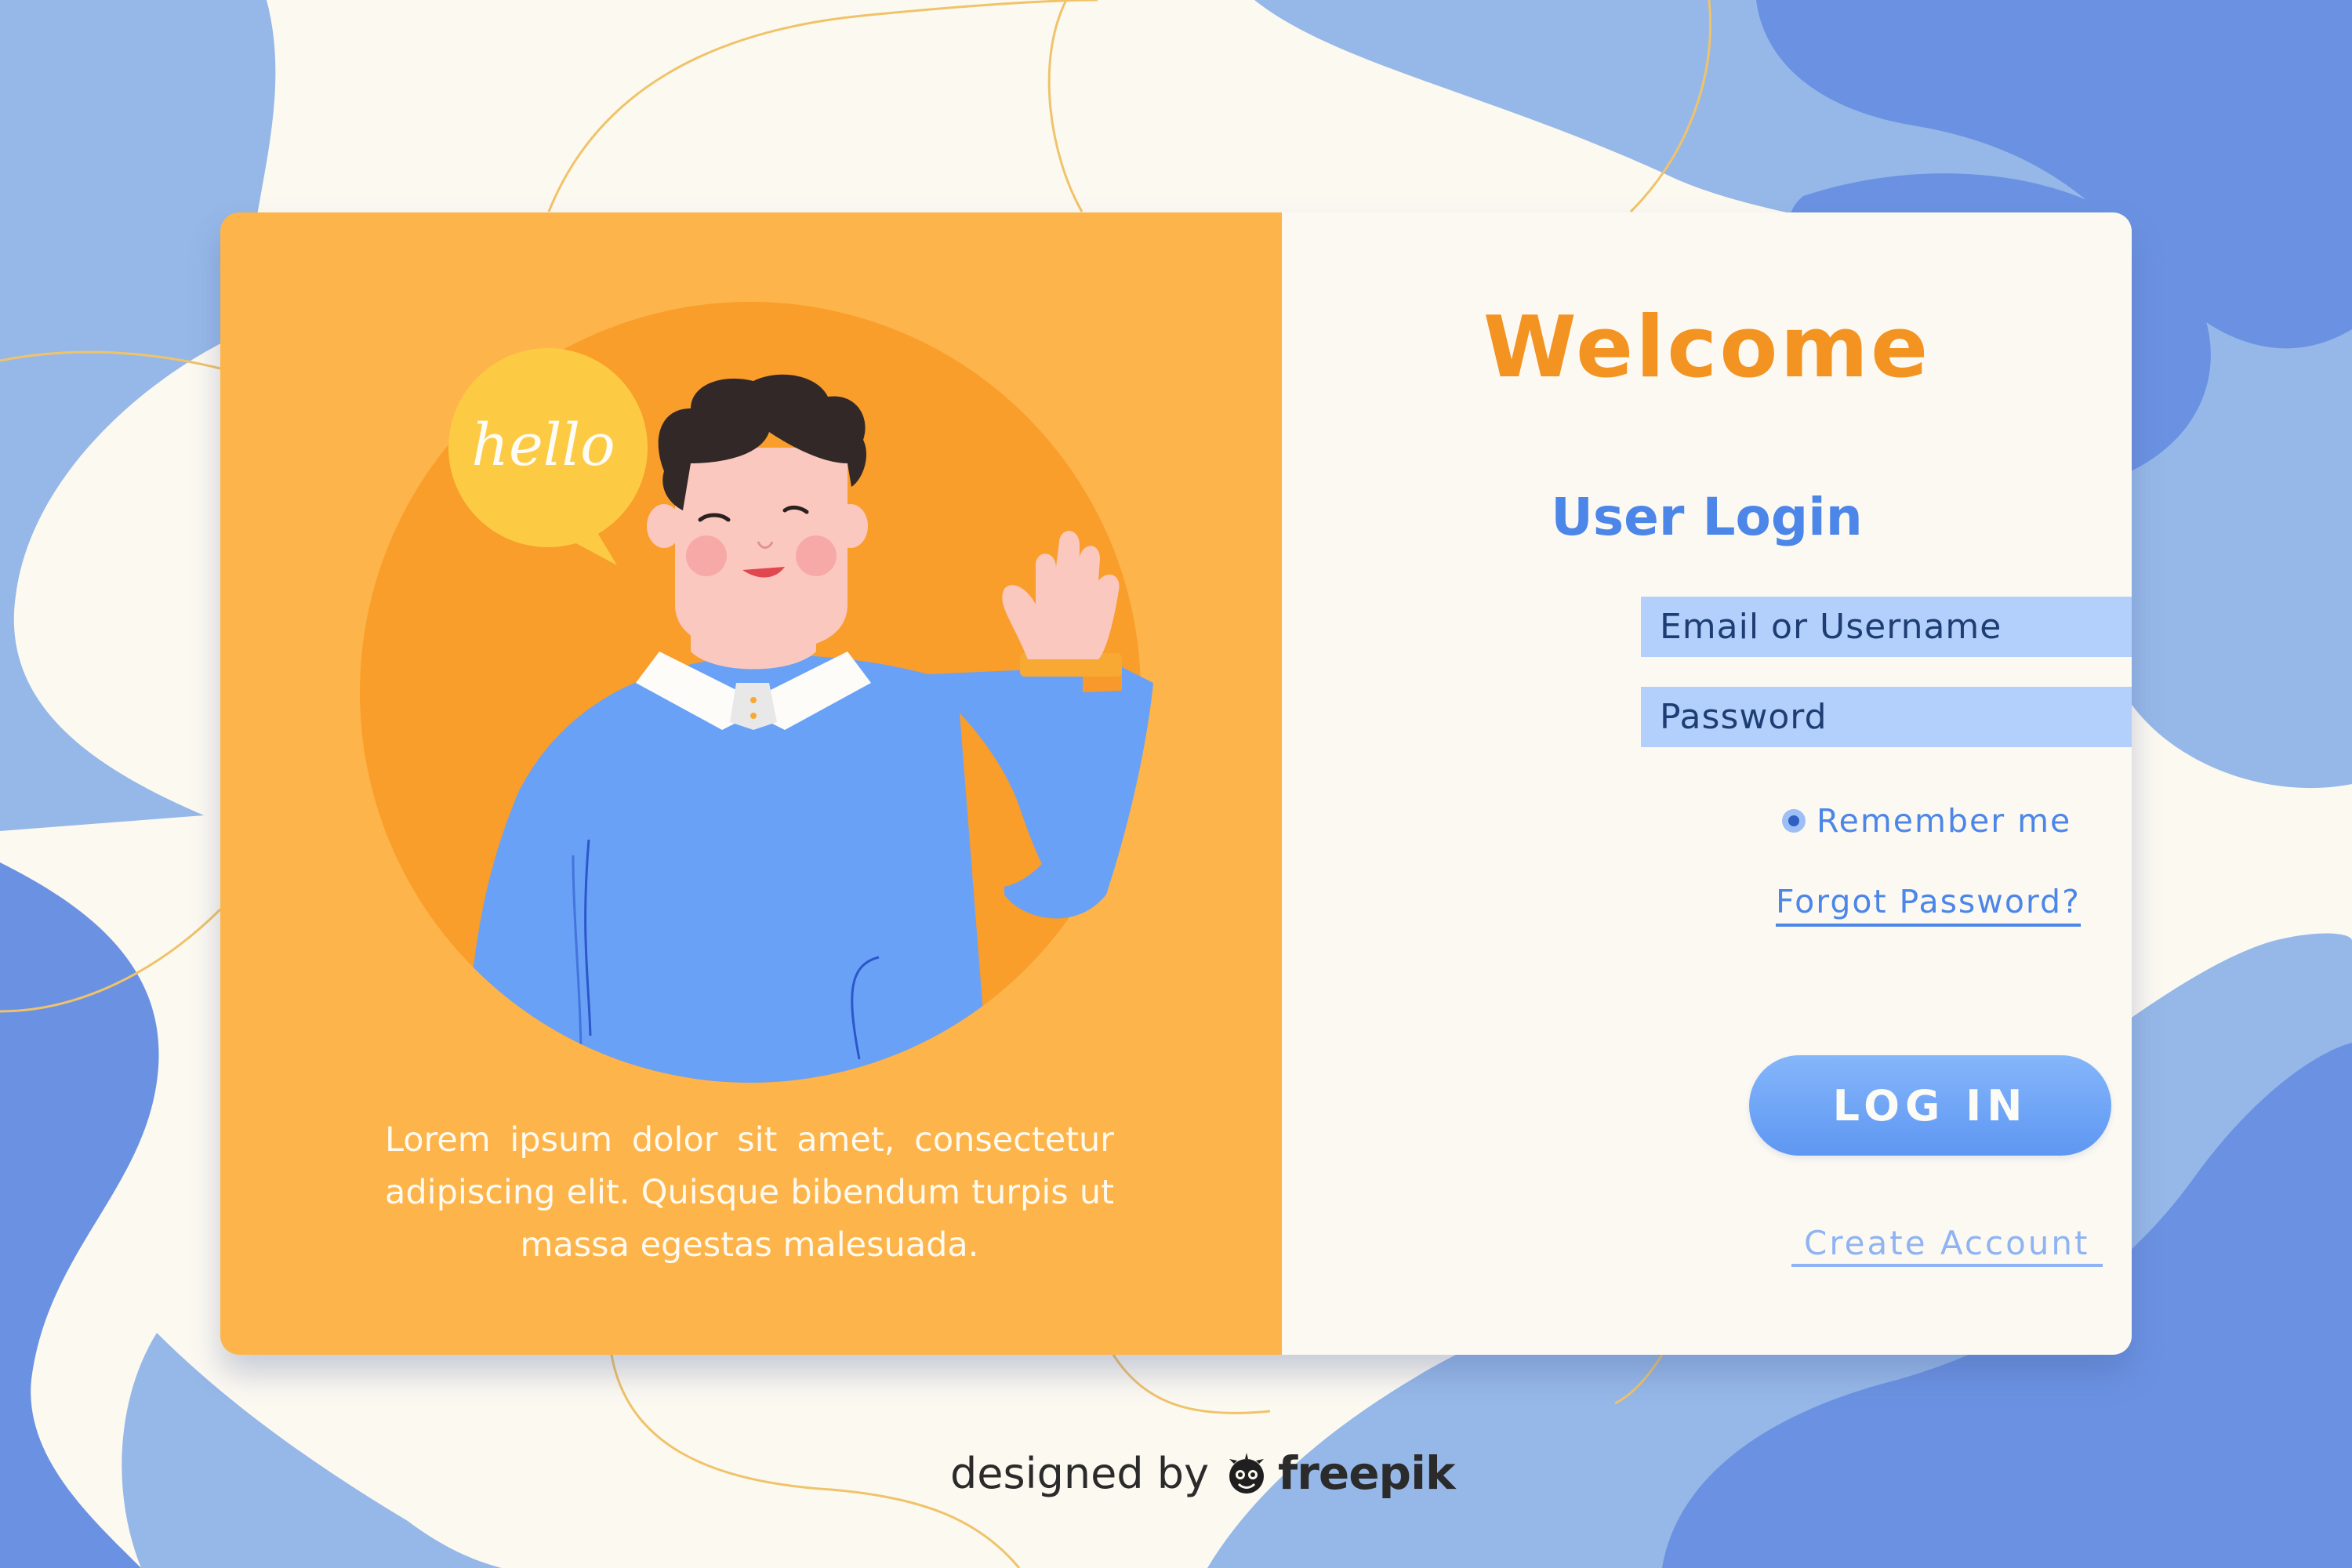 The image size is (2352, 1568). What do you see at coordinates (1947, 1245) in the screenshot?
I see `create-account-link: Create Account` at bounding box center [1947, 1245].